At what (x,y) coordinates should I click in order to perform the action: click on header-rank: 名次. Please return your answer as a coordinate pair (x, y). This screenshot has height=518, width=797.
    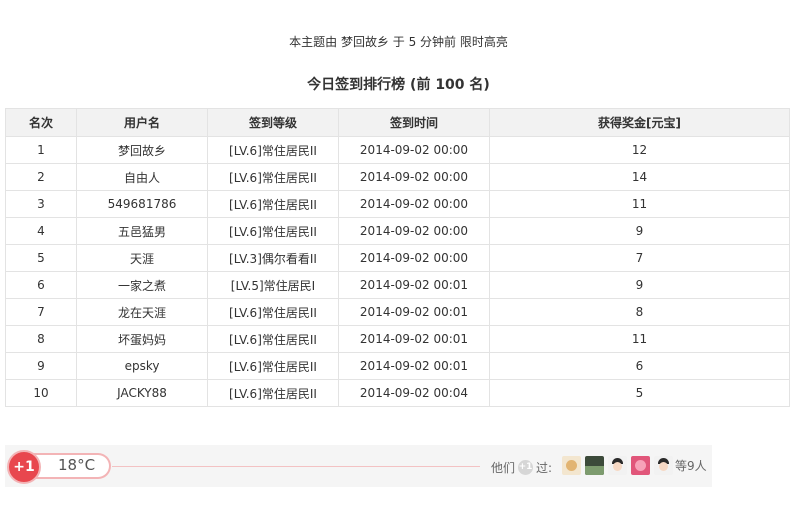
    Looking at the image, I should click on (41, 122).